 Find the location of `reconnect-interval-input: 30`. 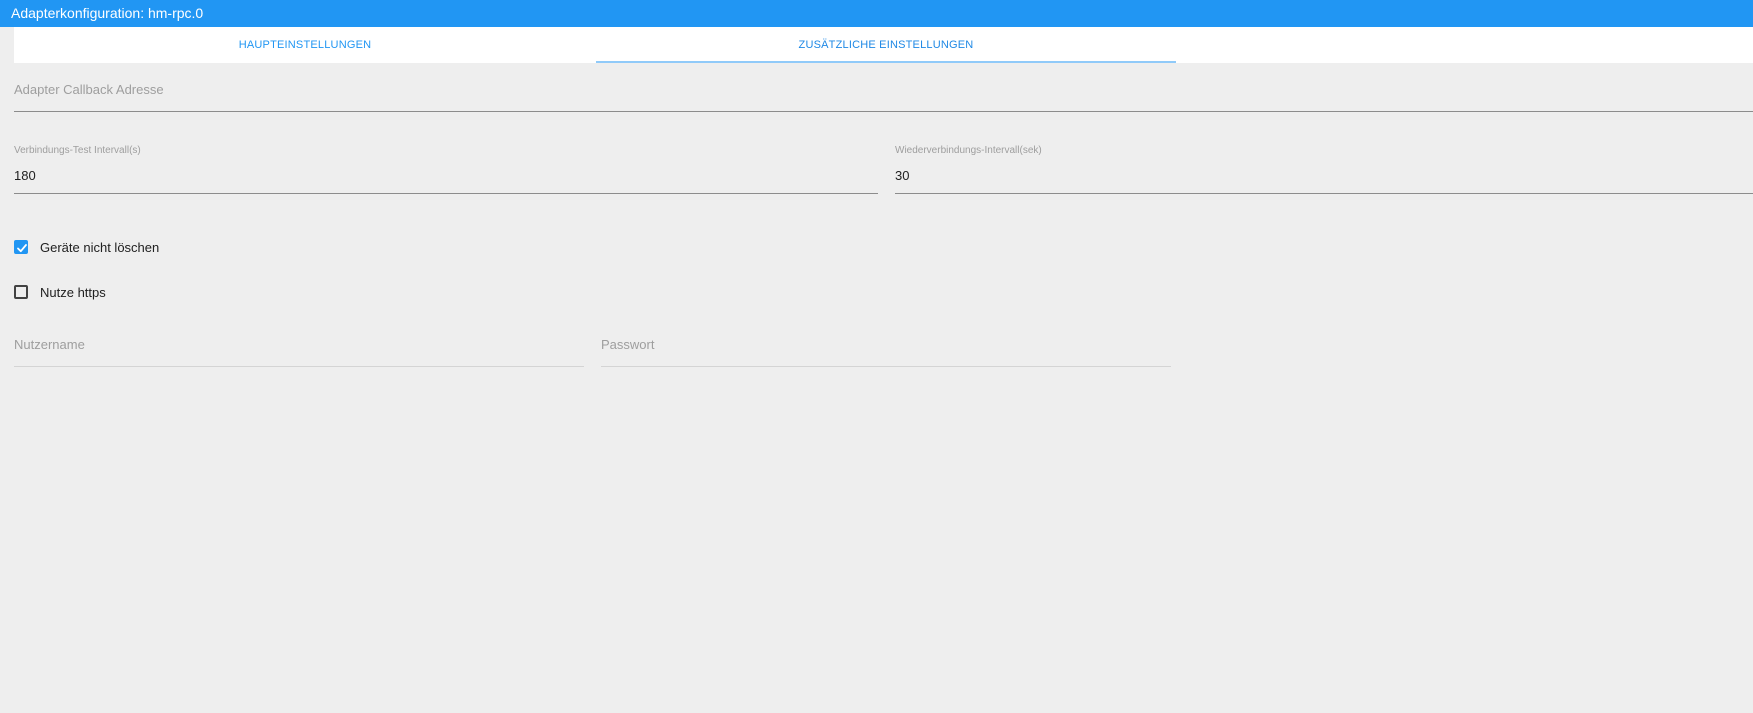

reconnect-interval-input: 30 is located at coordinates (902, 175).